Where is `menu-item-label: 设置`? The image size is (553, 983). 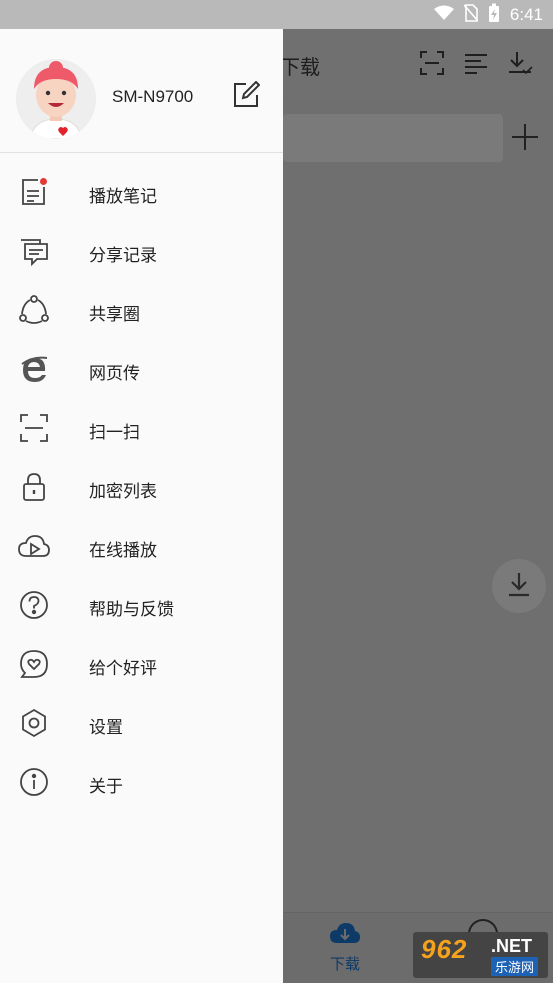
menu-item-label: 设置 is located at coordinates (106, 728).